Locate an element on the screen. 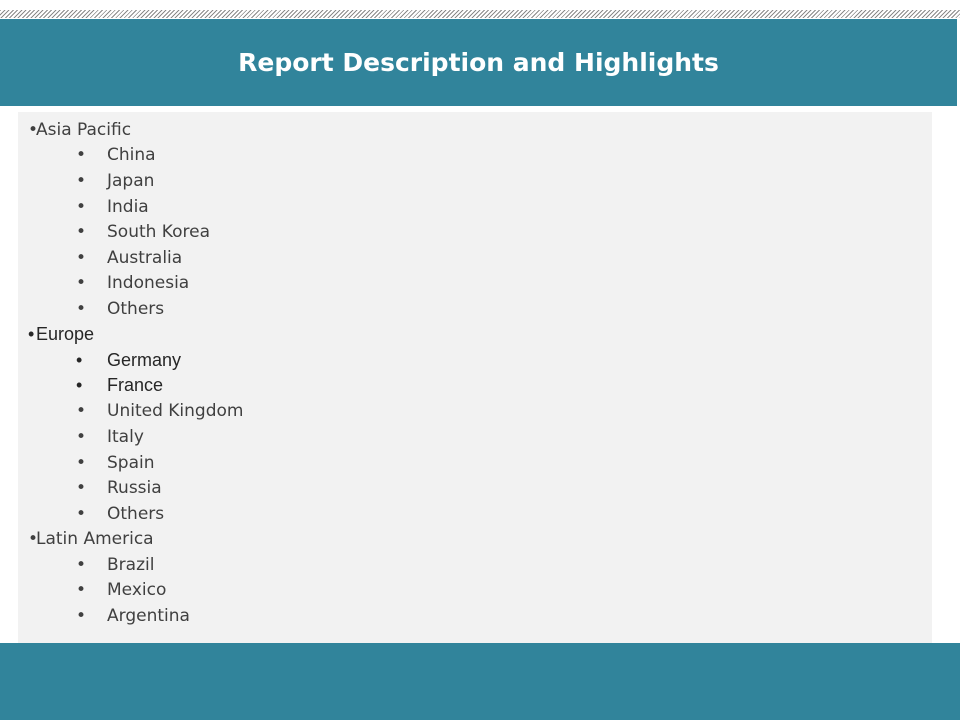 The width and height of the screenshot is (960, 720). header-banner: Report Description and Highlights is located at coordinates (478, 62).